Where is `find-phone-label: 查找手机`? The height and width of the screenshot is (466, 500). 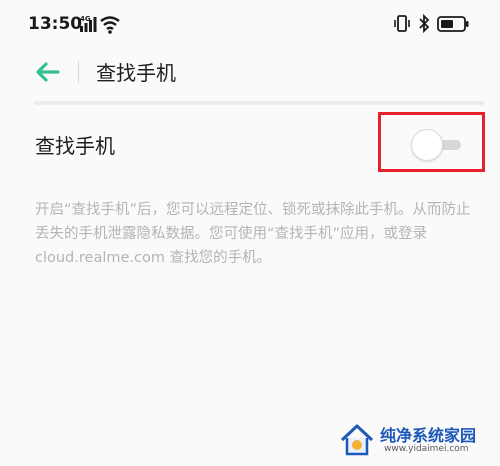 find-phone-label: 查找手机 is located at coordinates (75, 146).